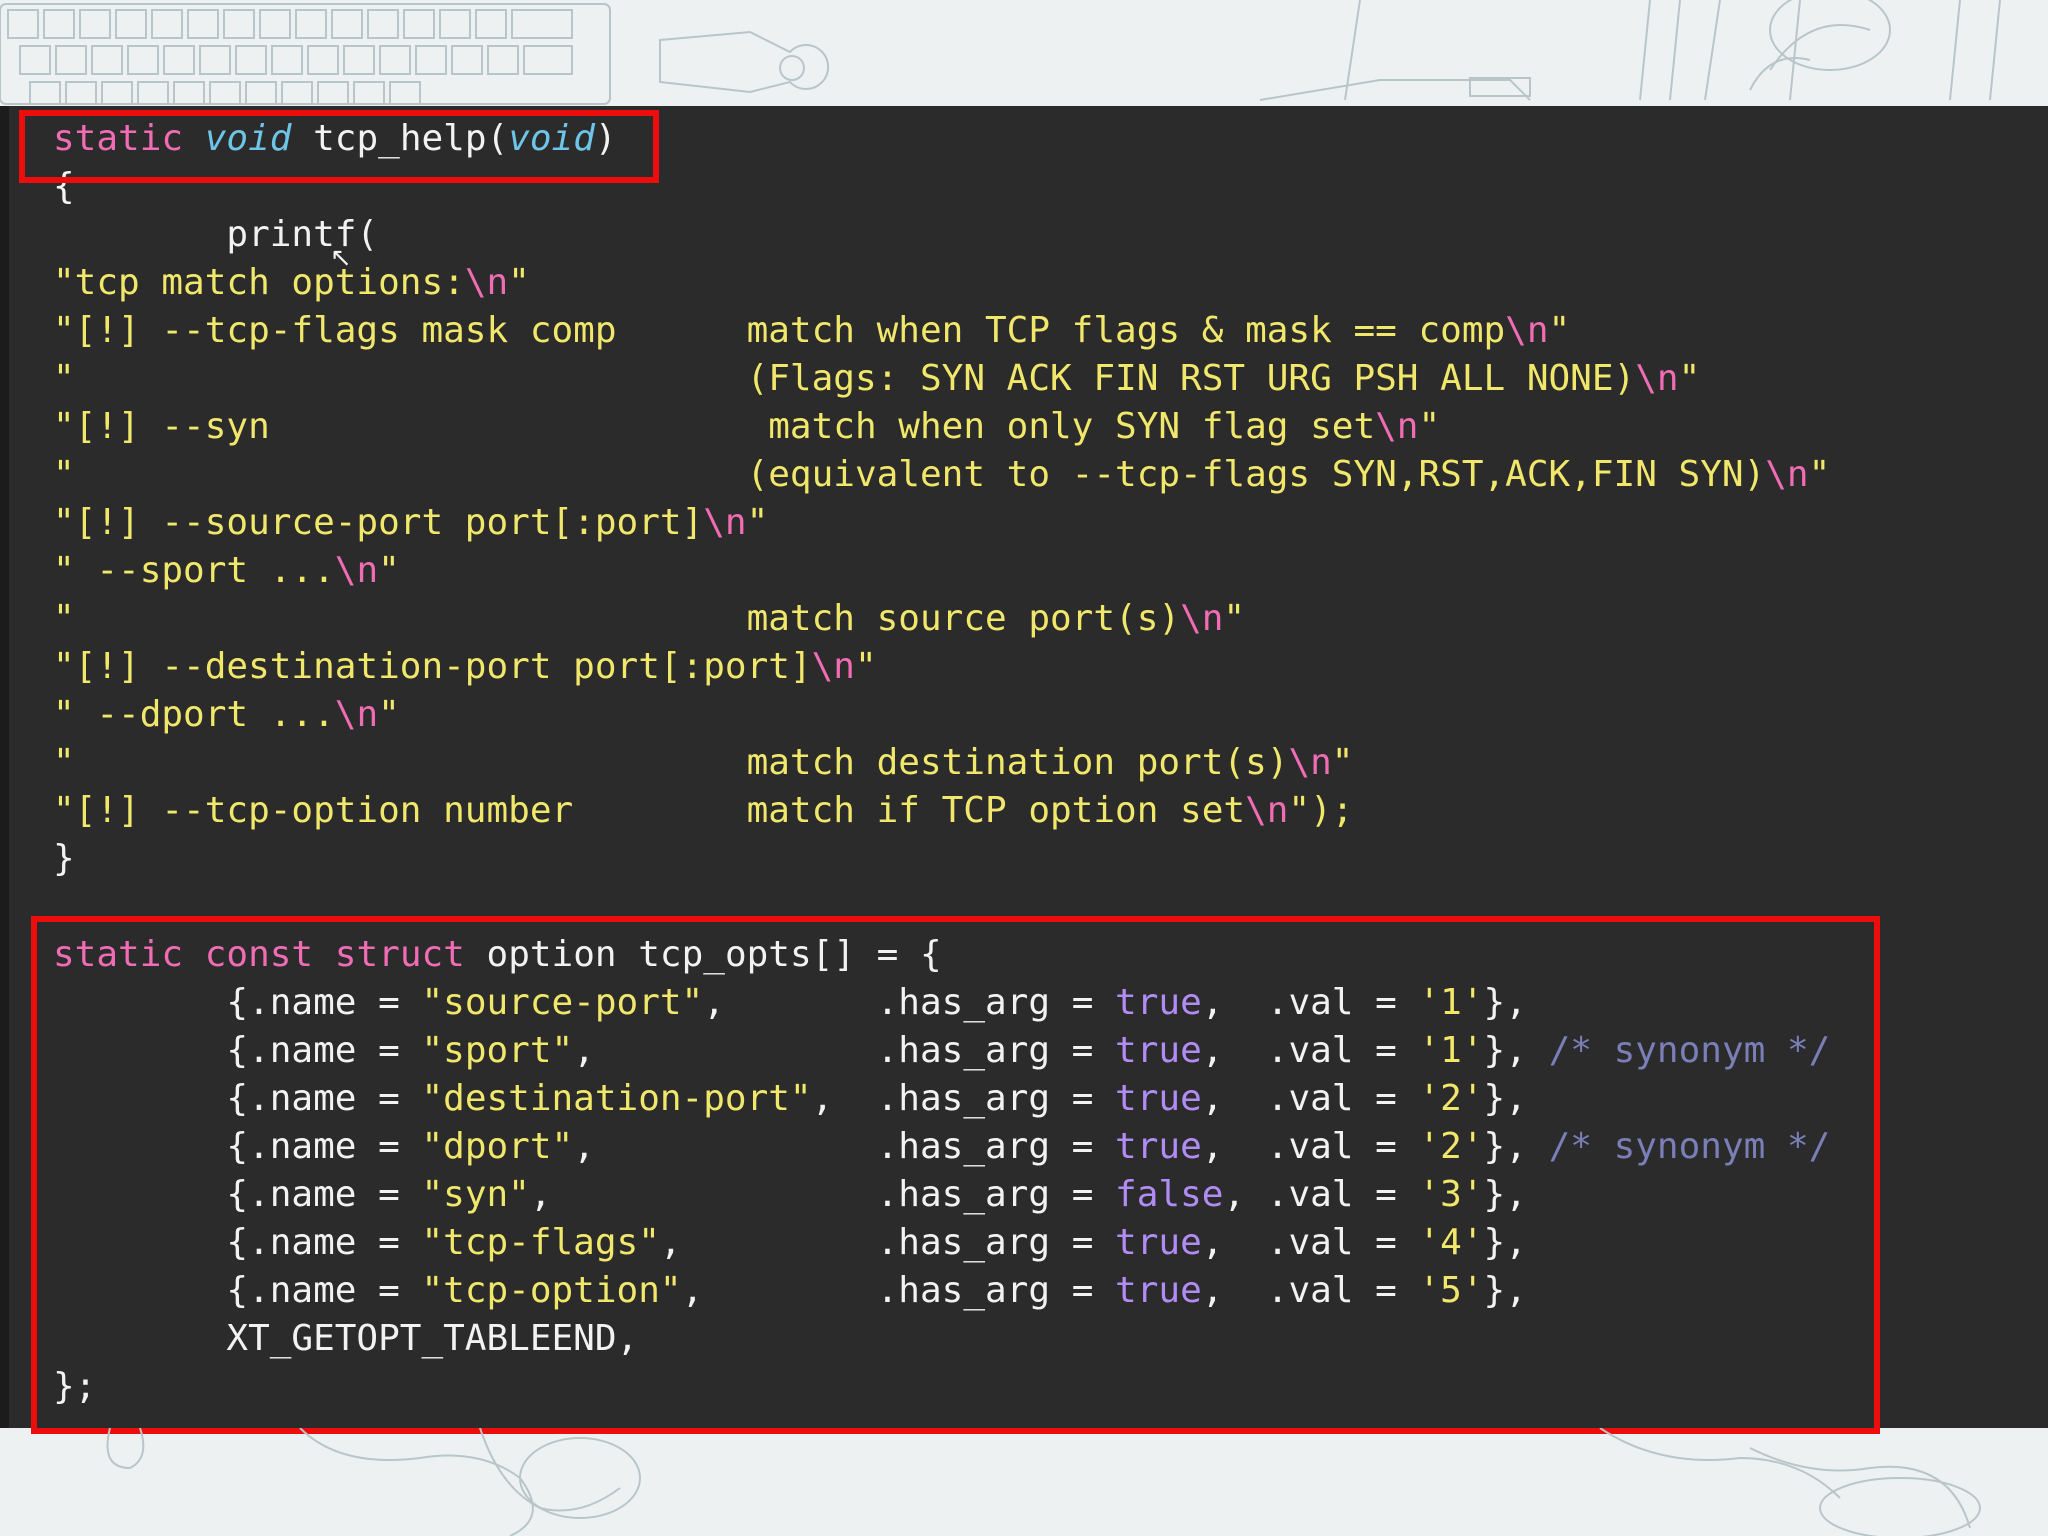 The height and width of the screenshot is (1536, 2048). I want to click on keyboard-sketch-icon, so click(1000, 52).